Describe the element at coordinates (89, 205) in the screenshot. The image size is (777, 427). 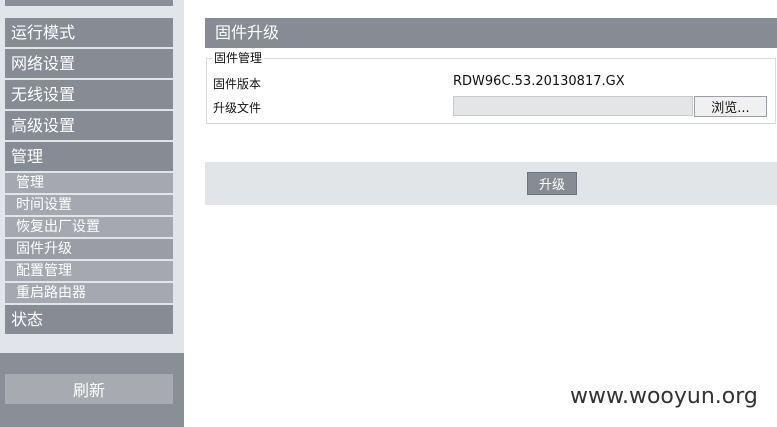
I see `submenu-item-time-settings: 时间设置` at that location.